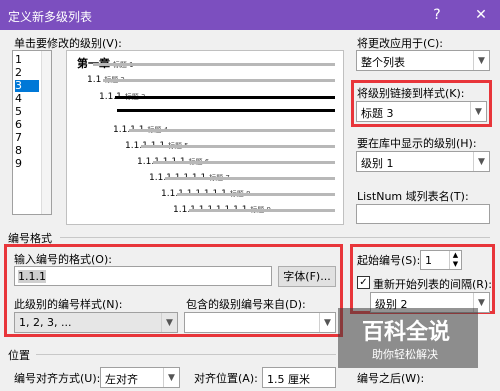 This screenshot has width=500, height=391. I want to click on level-item: 8, so click(27, 151).